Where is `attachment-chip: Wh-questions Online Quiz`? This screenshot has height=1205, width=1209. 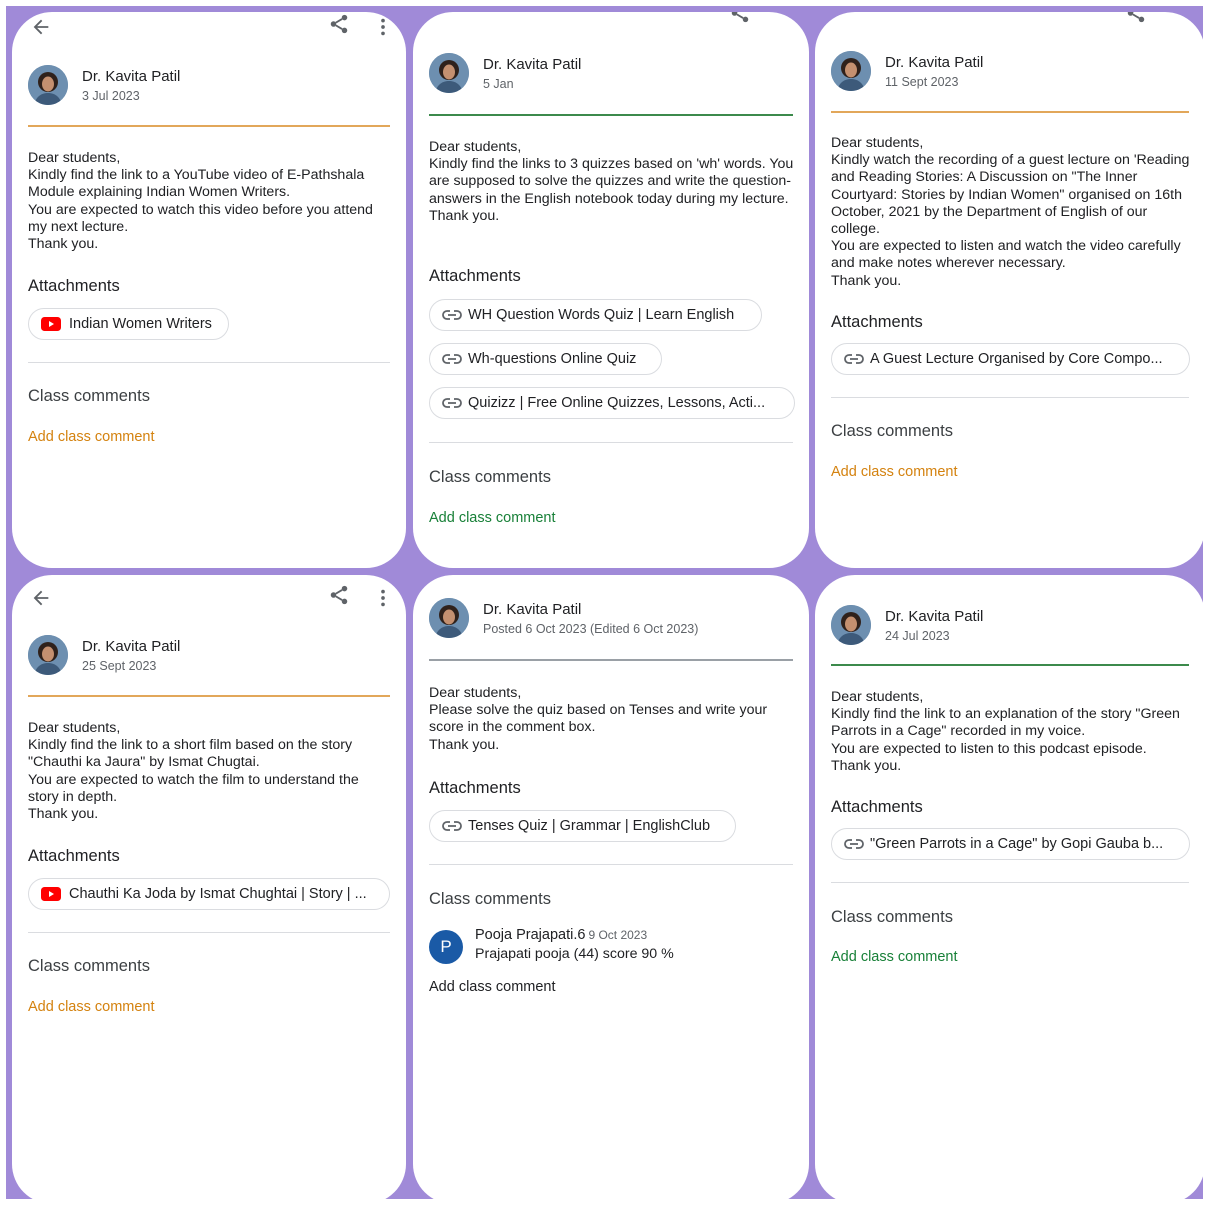
attachment-chip: Wh-questions Online Quiz is located at coordinates (545, 359).